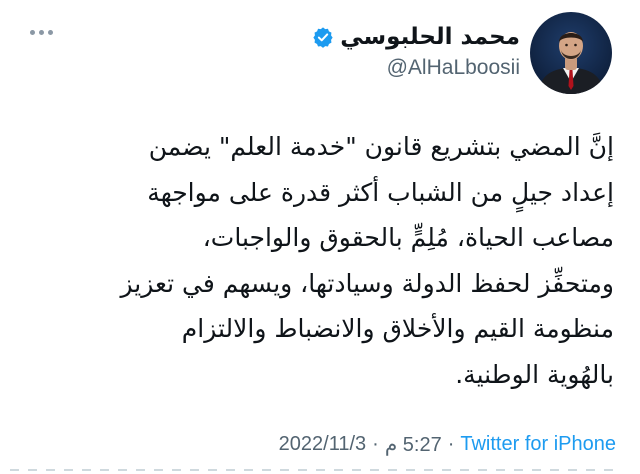  I want to click on author-name-row: محمد الحلبوسي, so click(416, 37).